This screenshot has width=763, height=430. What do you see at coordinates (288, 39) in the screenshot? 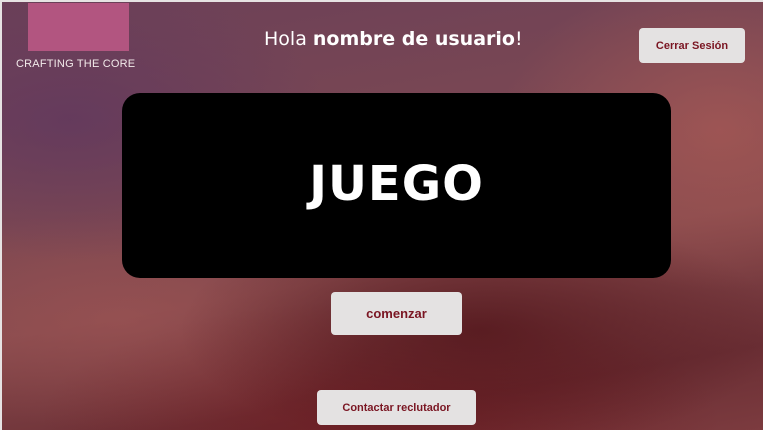
I see `greeting-prefix: Hola` at bounding box center [288, 39].